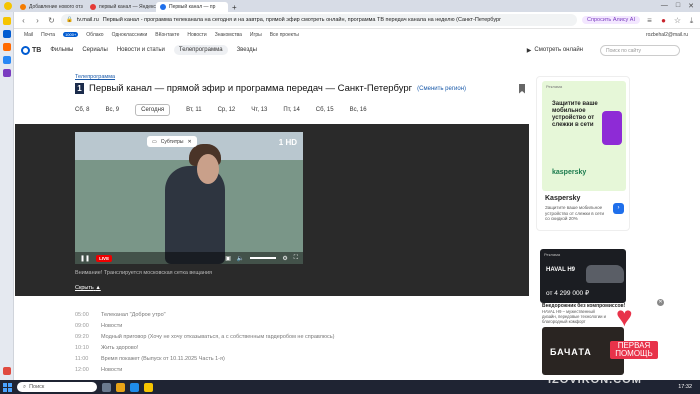 Image resolution: width=700 pixels, height=394 pixels. Describe the element at coordinates (522, 88) in the screenshot. I see `bookmark-icon` at that location.